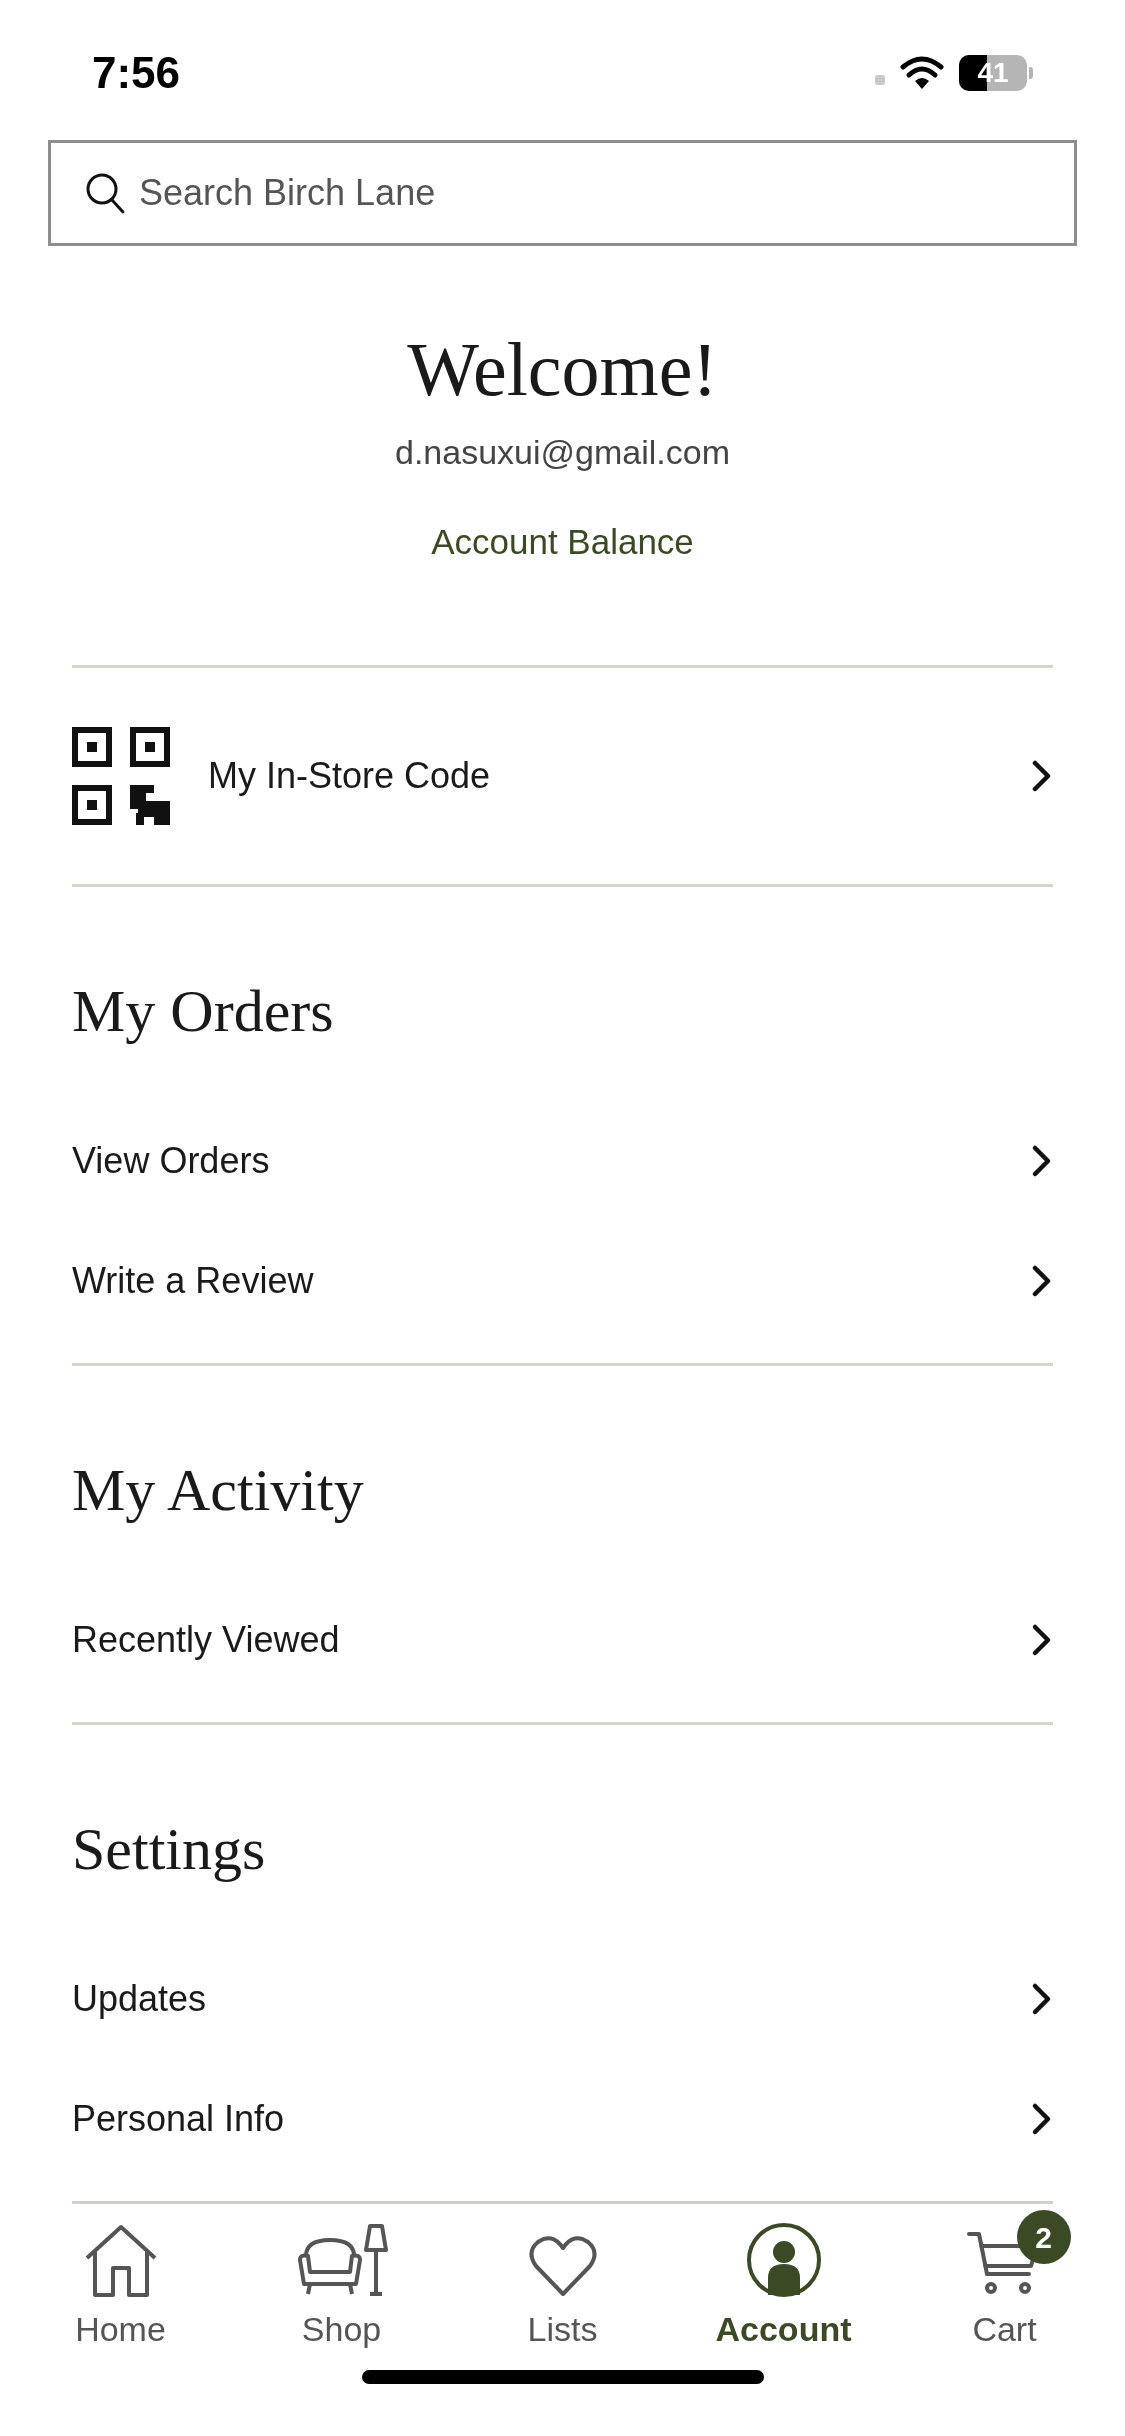 The width and height of the screenshot is (1125, 2436). I want to click on menu-label: Write a Review, so click(193, 1280).